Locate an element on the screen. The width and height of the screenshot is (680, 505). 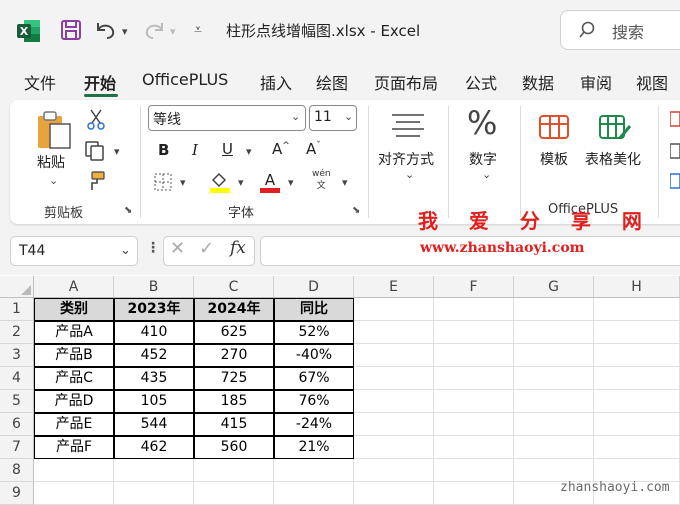
cell-d5: 76% is located at coordinates (314, 401).